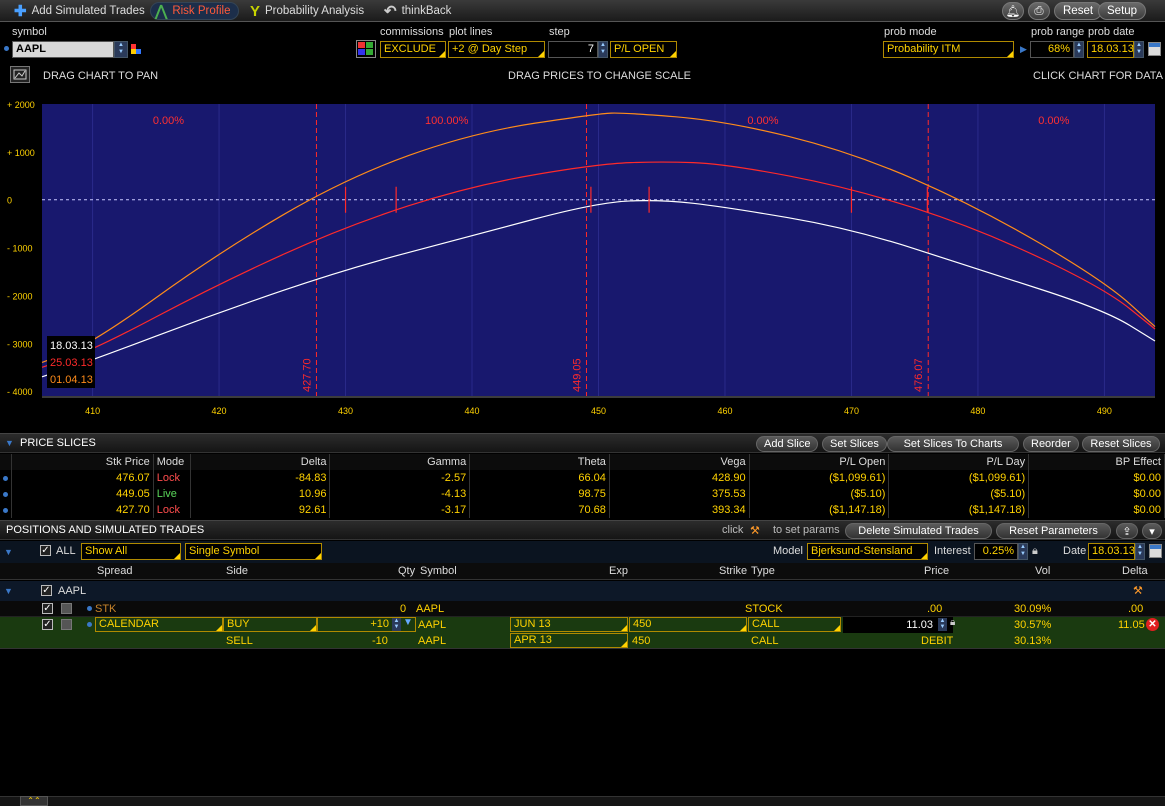  Describe the element at coordinates (1039, 11) in the screenshot. I see `print-button: ⎙` at that location.